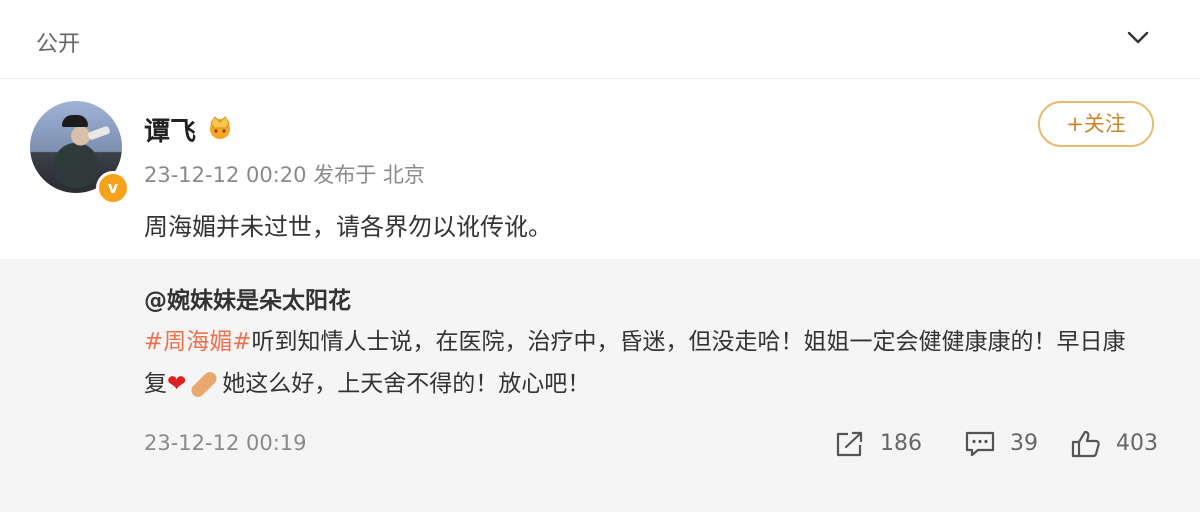 Image resolution: width=1200 pixels, height=512 pixels. Describe the element at coordinates (849, 444) in the screenshot. I see `share-icon` at that location.